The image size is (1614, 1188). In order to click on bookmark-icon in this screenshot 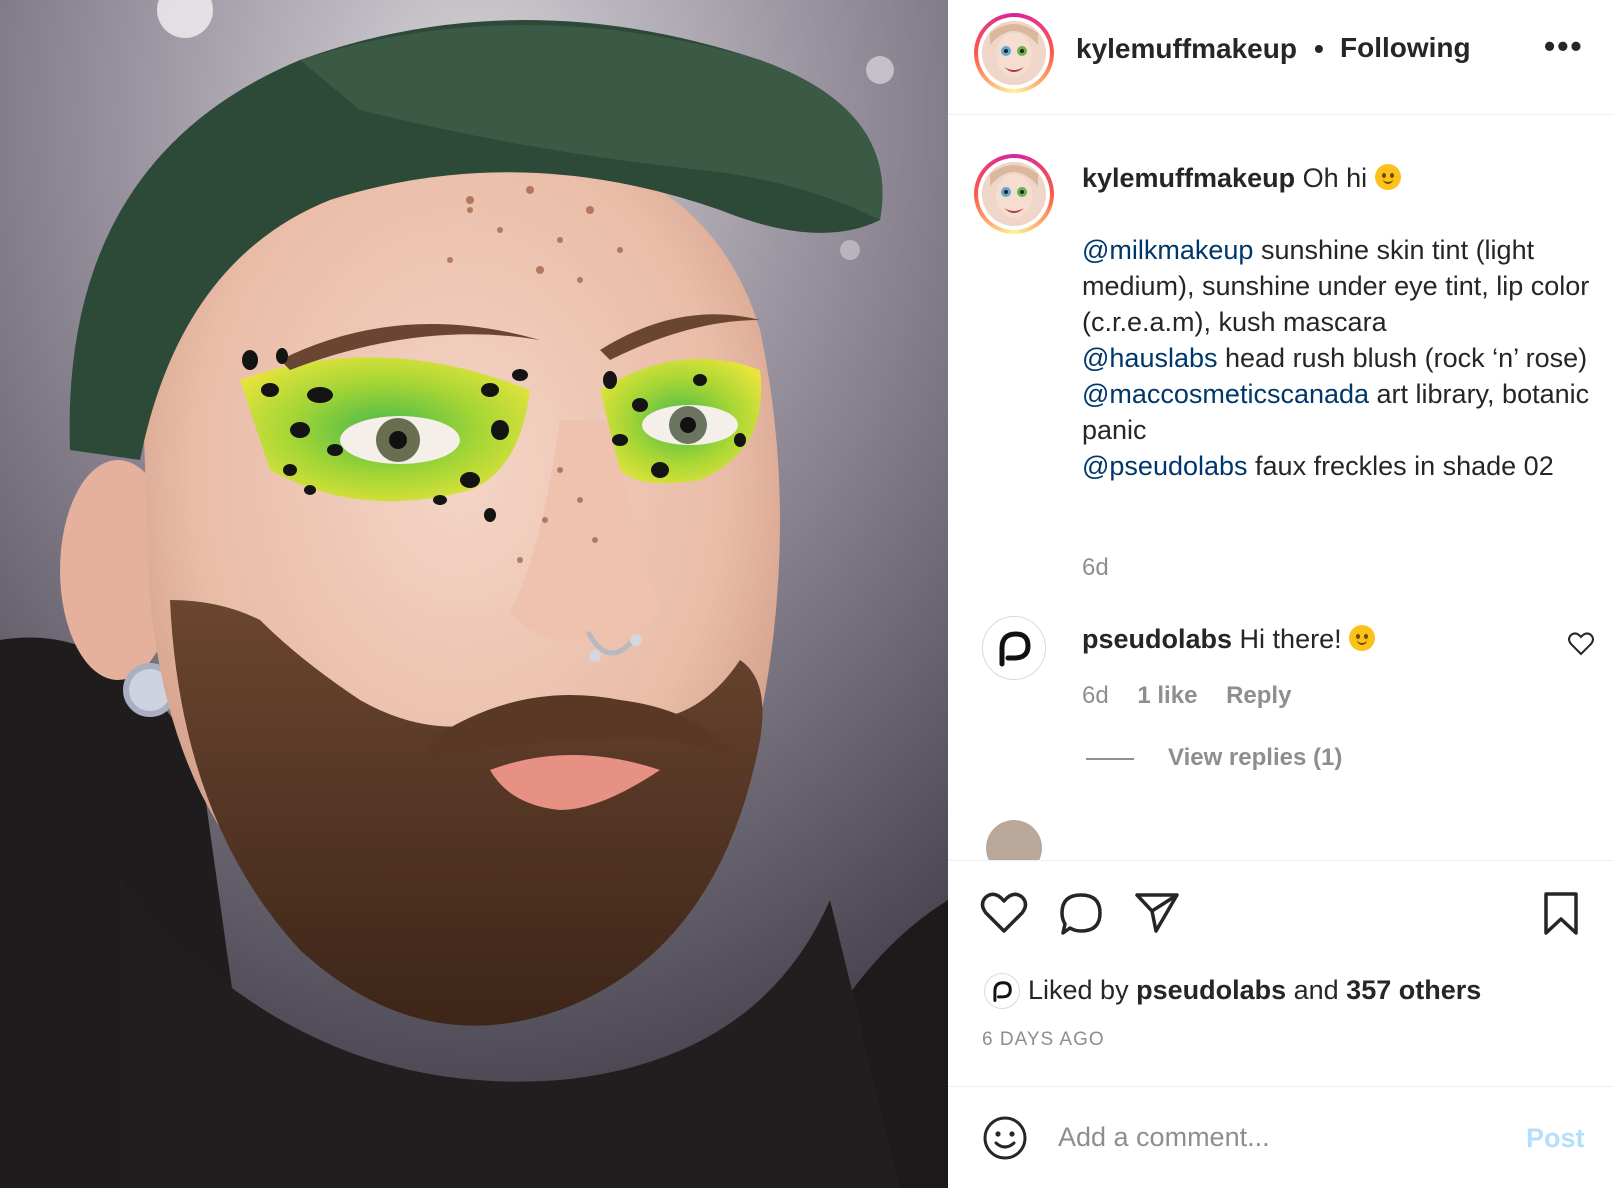, I will do `click(1561, 914)`.